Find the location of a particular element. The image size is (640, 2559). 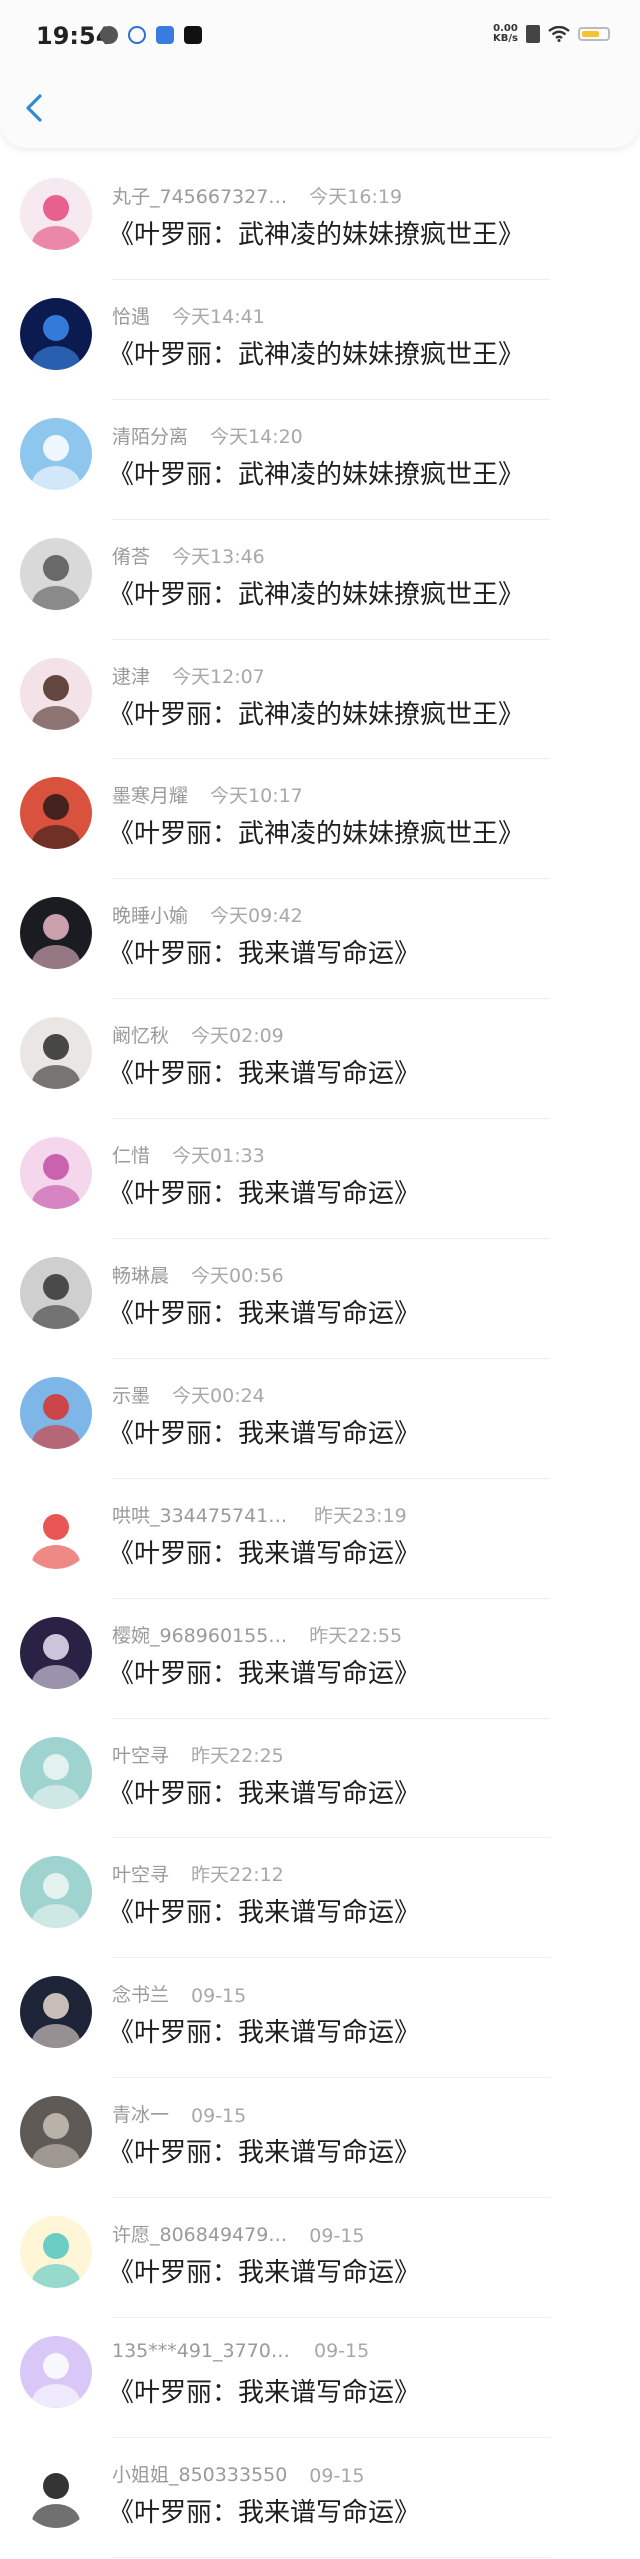

read-time: 今天12:07 is located at coordinates (218, 676).